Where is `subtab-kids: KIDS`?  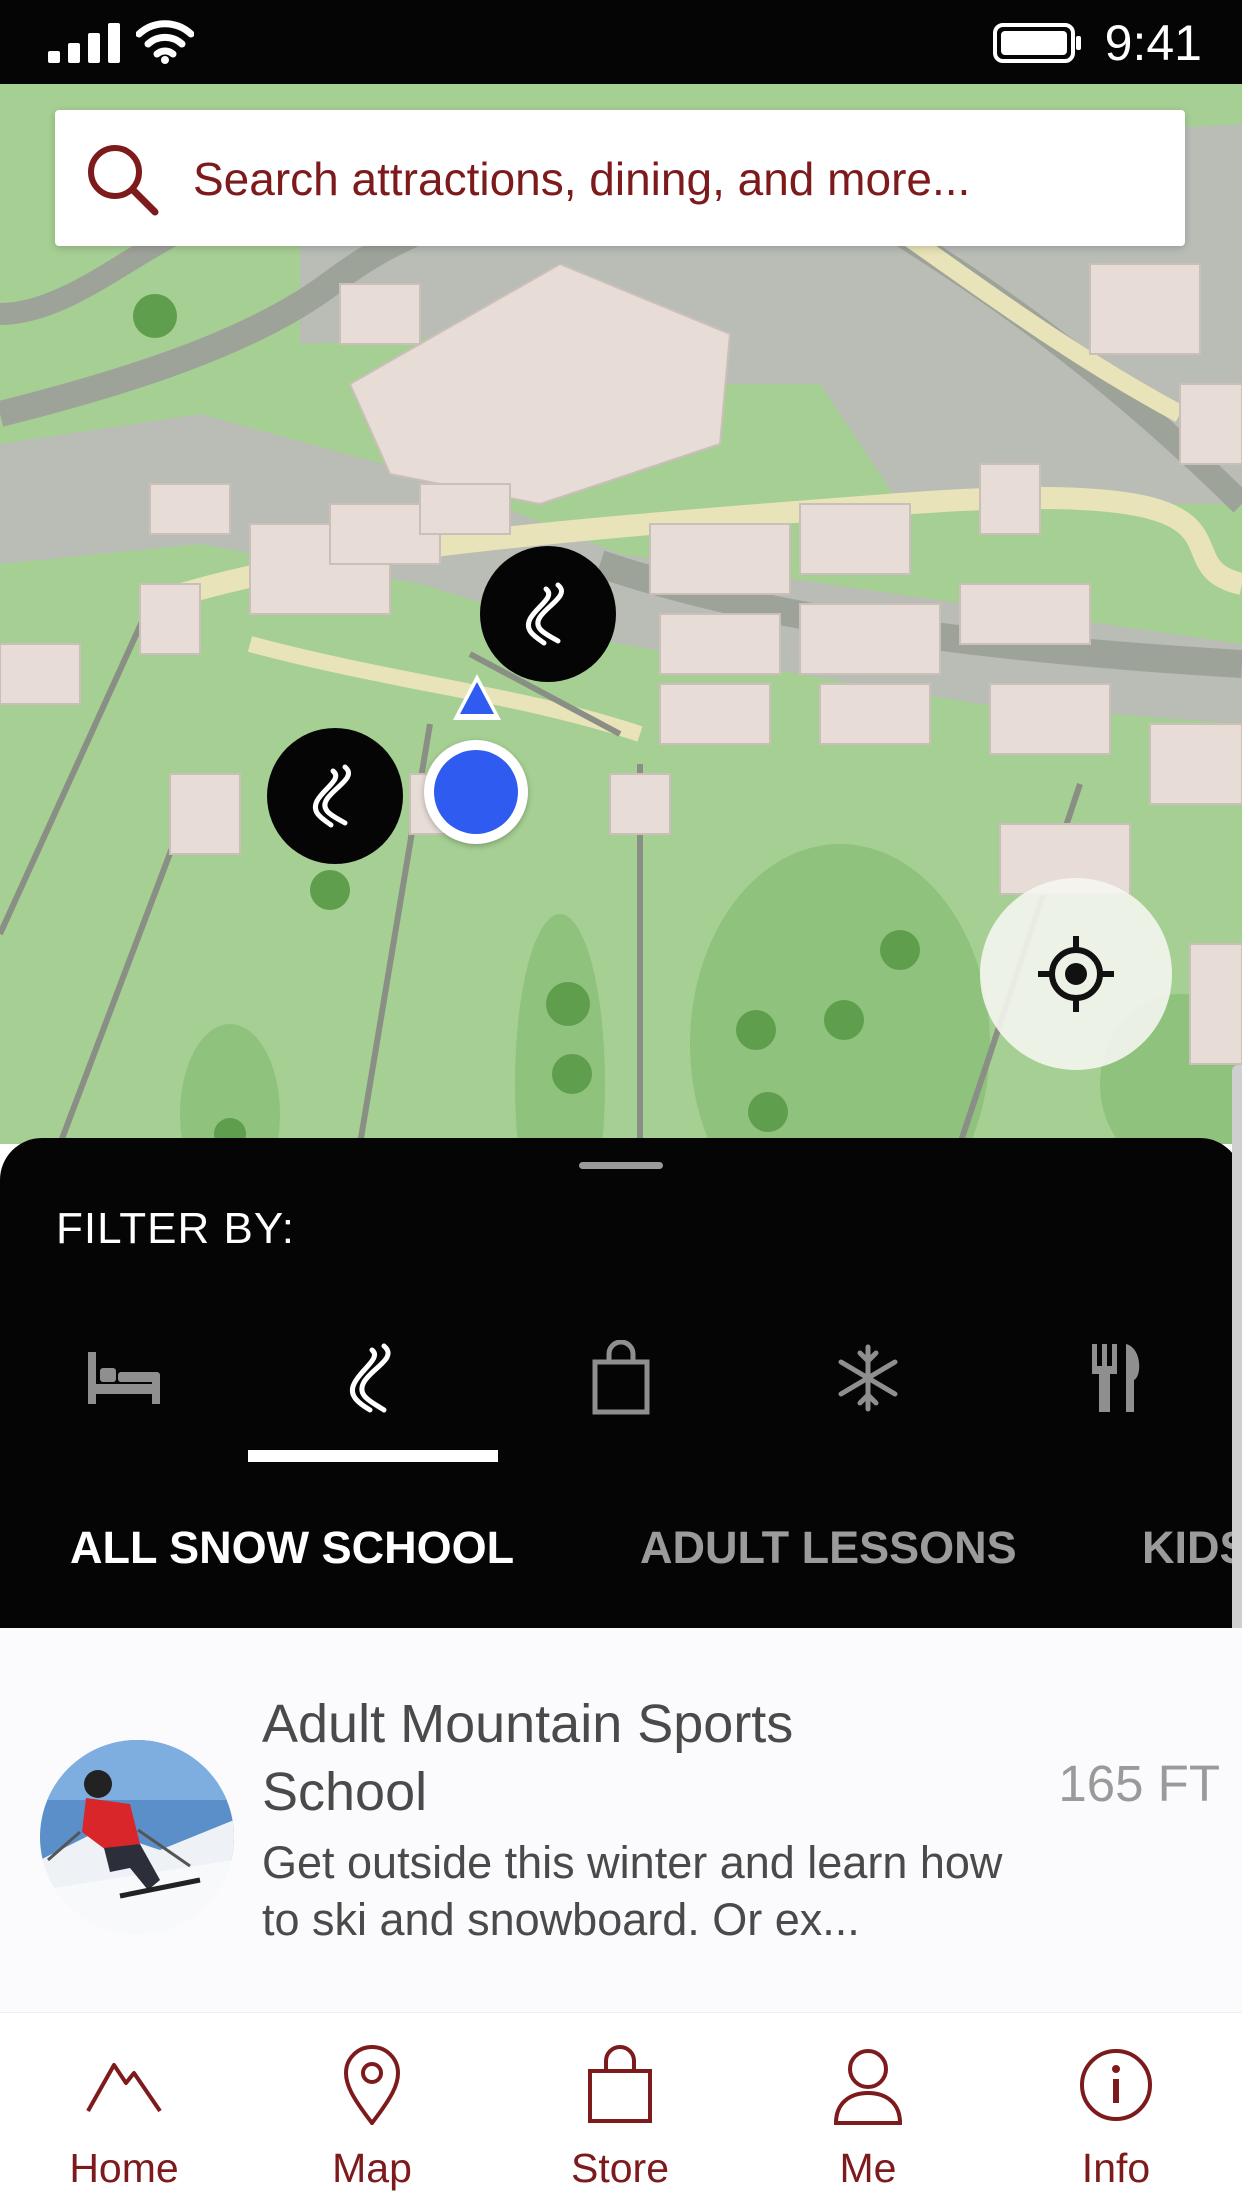 subtab-kids: KIDS is located at coordinates (1192, 1548).